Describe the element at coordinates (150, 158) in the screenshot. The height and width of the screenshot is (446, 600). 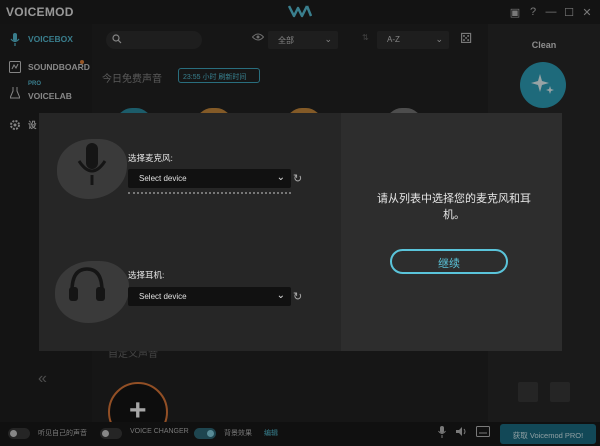
I see `mic-label: 选择麦克风:` at that location.